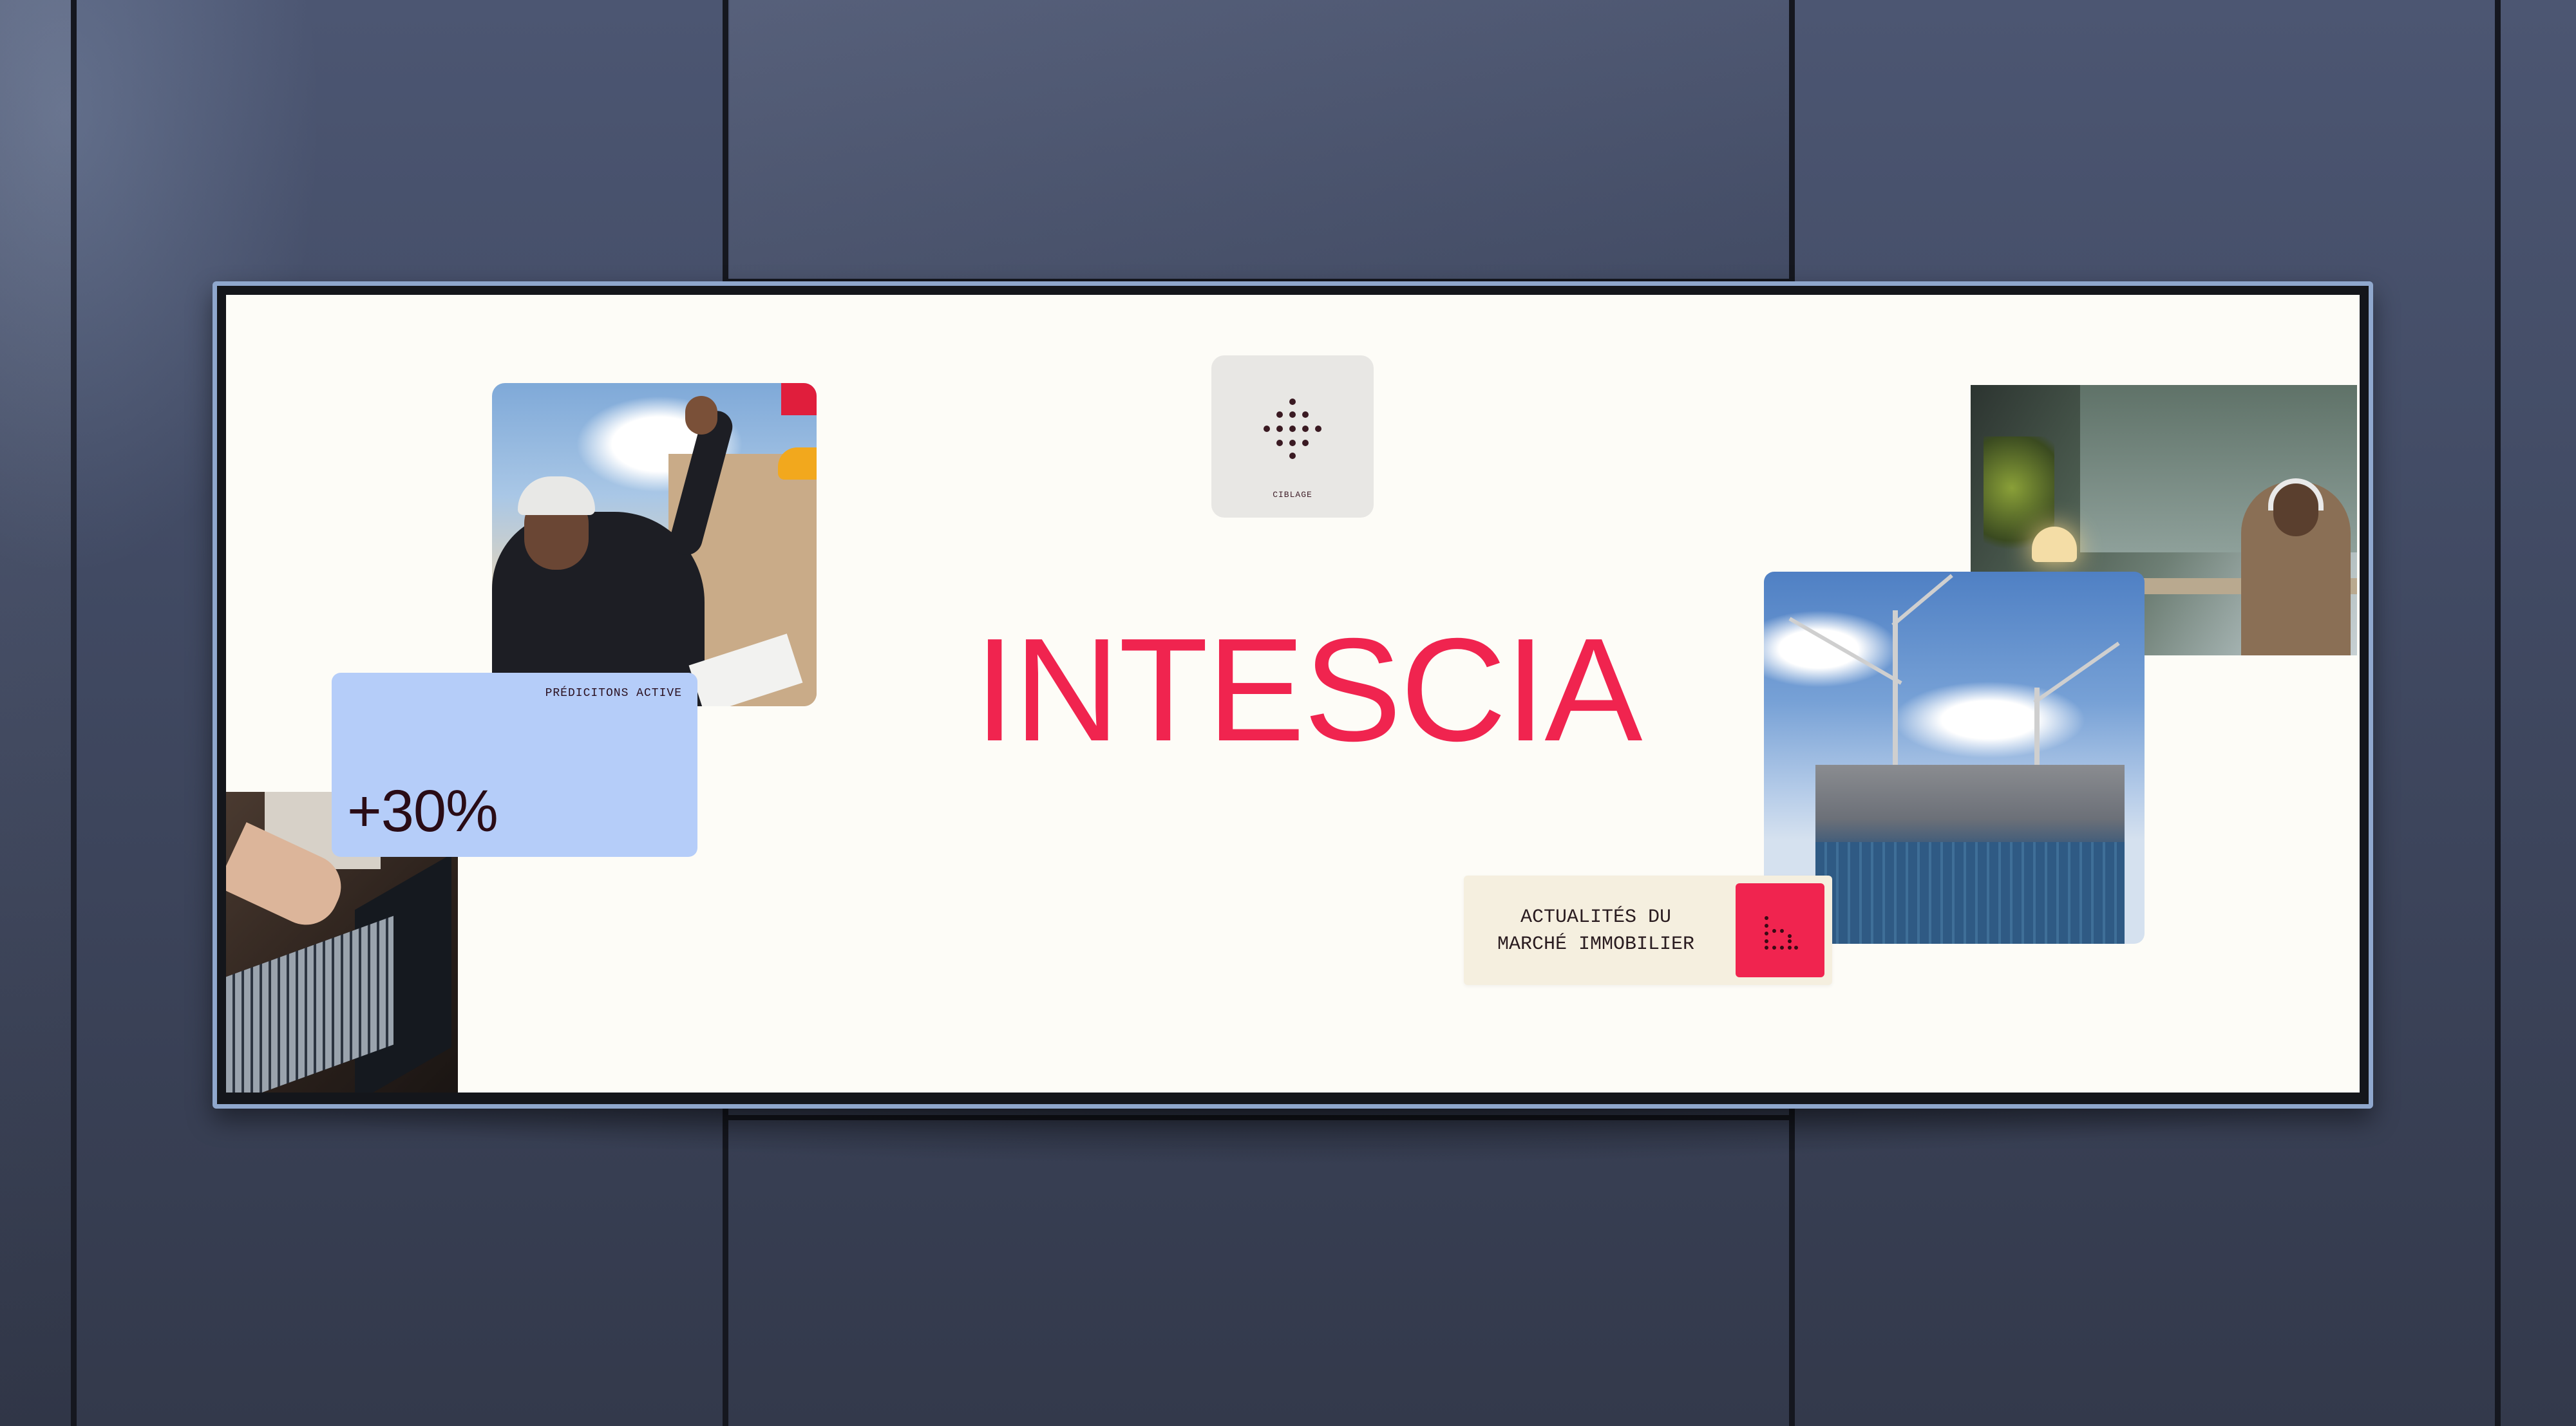 This screenshot has width=2576, height=1426. I want to click on brand-wordmark: INTESCIA, so click(1308, 690).